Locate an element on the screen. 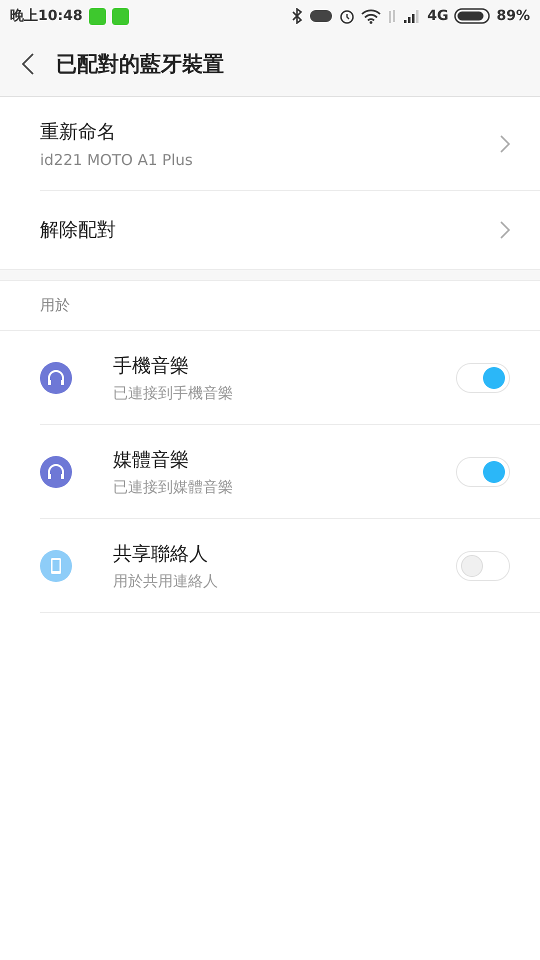  item-subtitle: id221 MOTO A1 Plus is located at coordinates (117, 159).